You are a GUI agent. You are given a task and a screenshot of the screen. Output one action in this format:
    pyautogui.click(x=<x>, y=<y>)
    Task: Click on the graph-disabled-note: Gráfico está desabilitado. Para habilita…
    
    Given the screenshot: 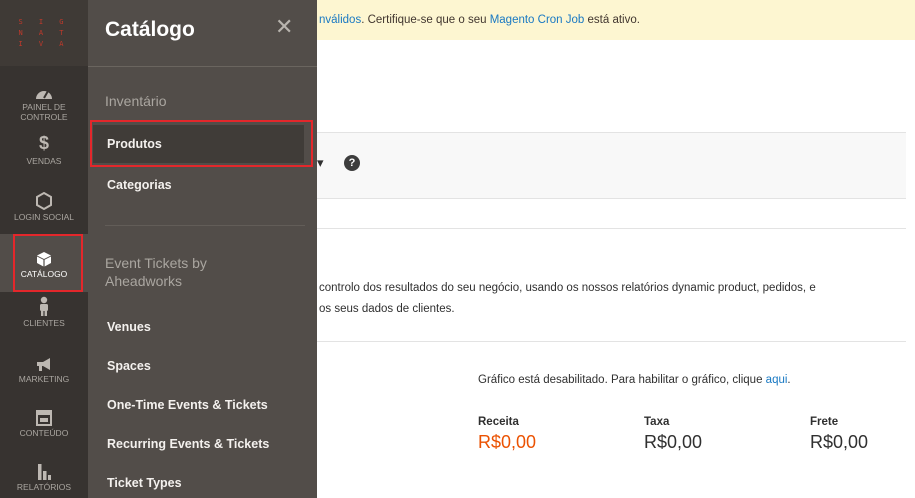 What is the action you would take?
    pyautogui.click(x=634, y=380)
    